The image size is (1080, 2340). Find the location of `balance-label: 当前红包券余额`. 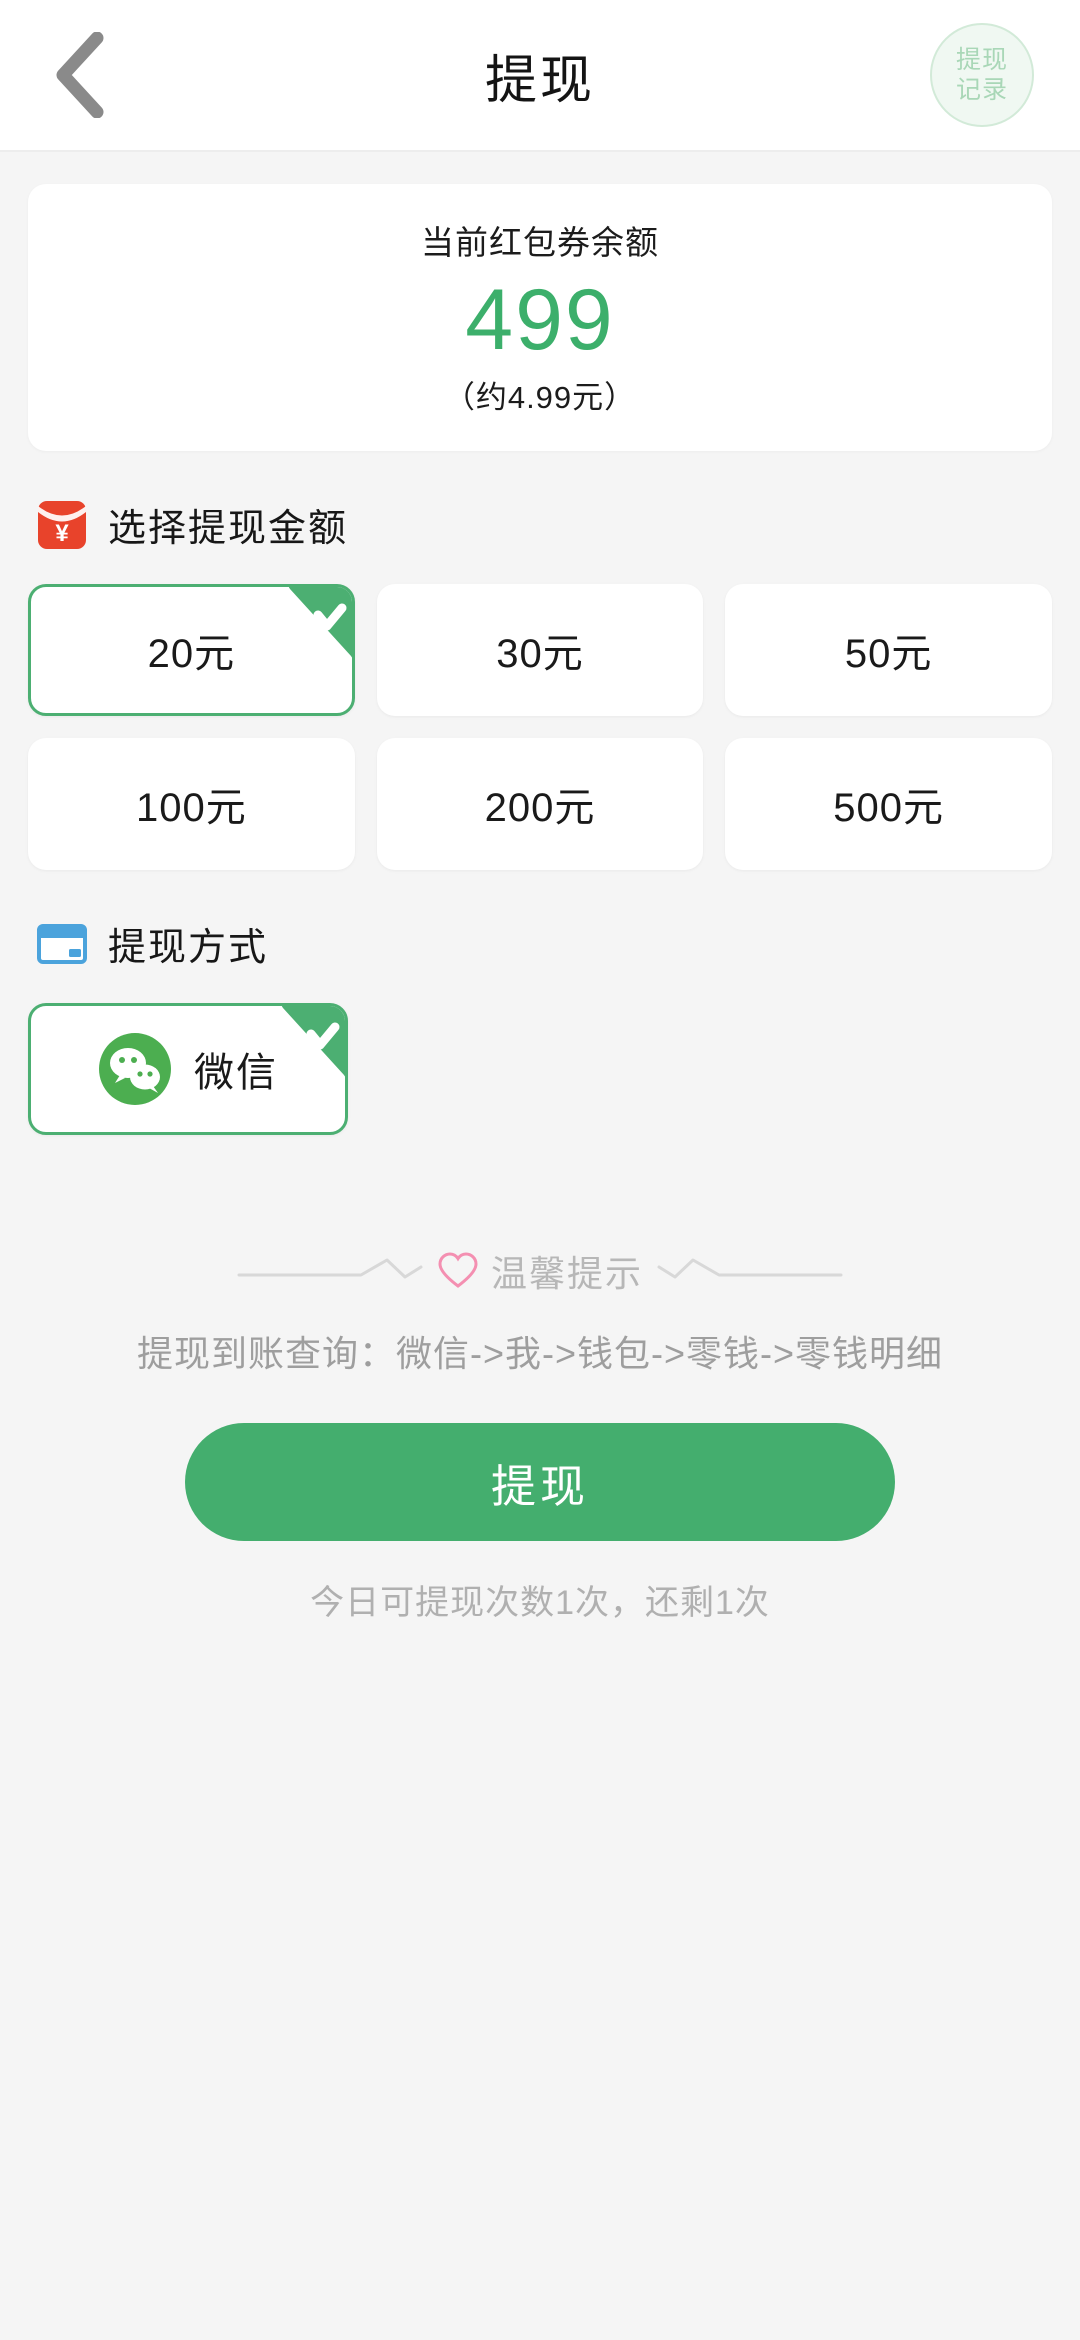

balance-label: 当前红包券余额 is located at coordinates (540, 242).